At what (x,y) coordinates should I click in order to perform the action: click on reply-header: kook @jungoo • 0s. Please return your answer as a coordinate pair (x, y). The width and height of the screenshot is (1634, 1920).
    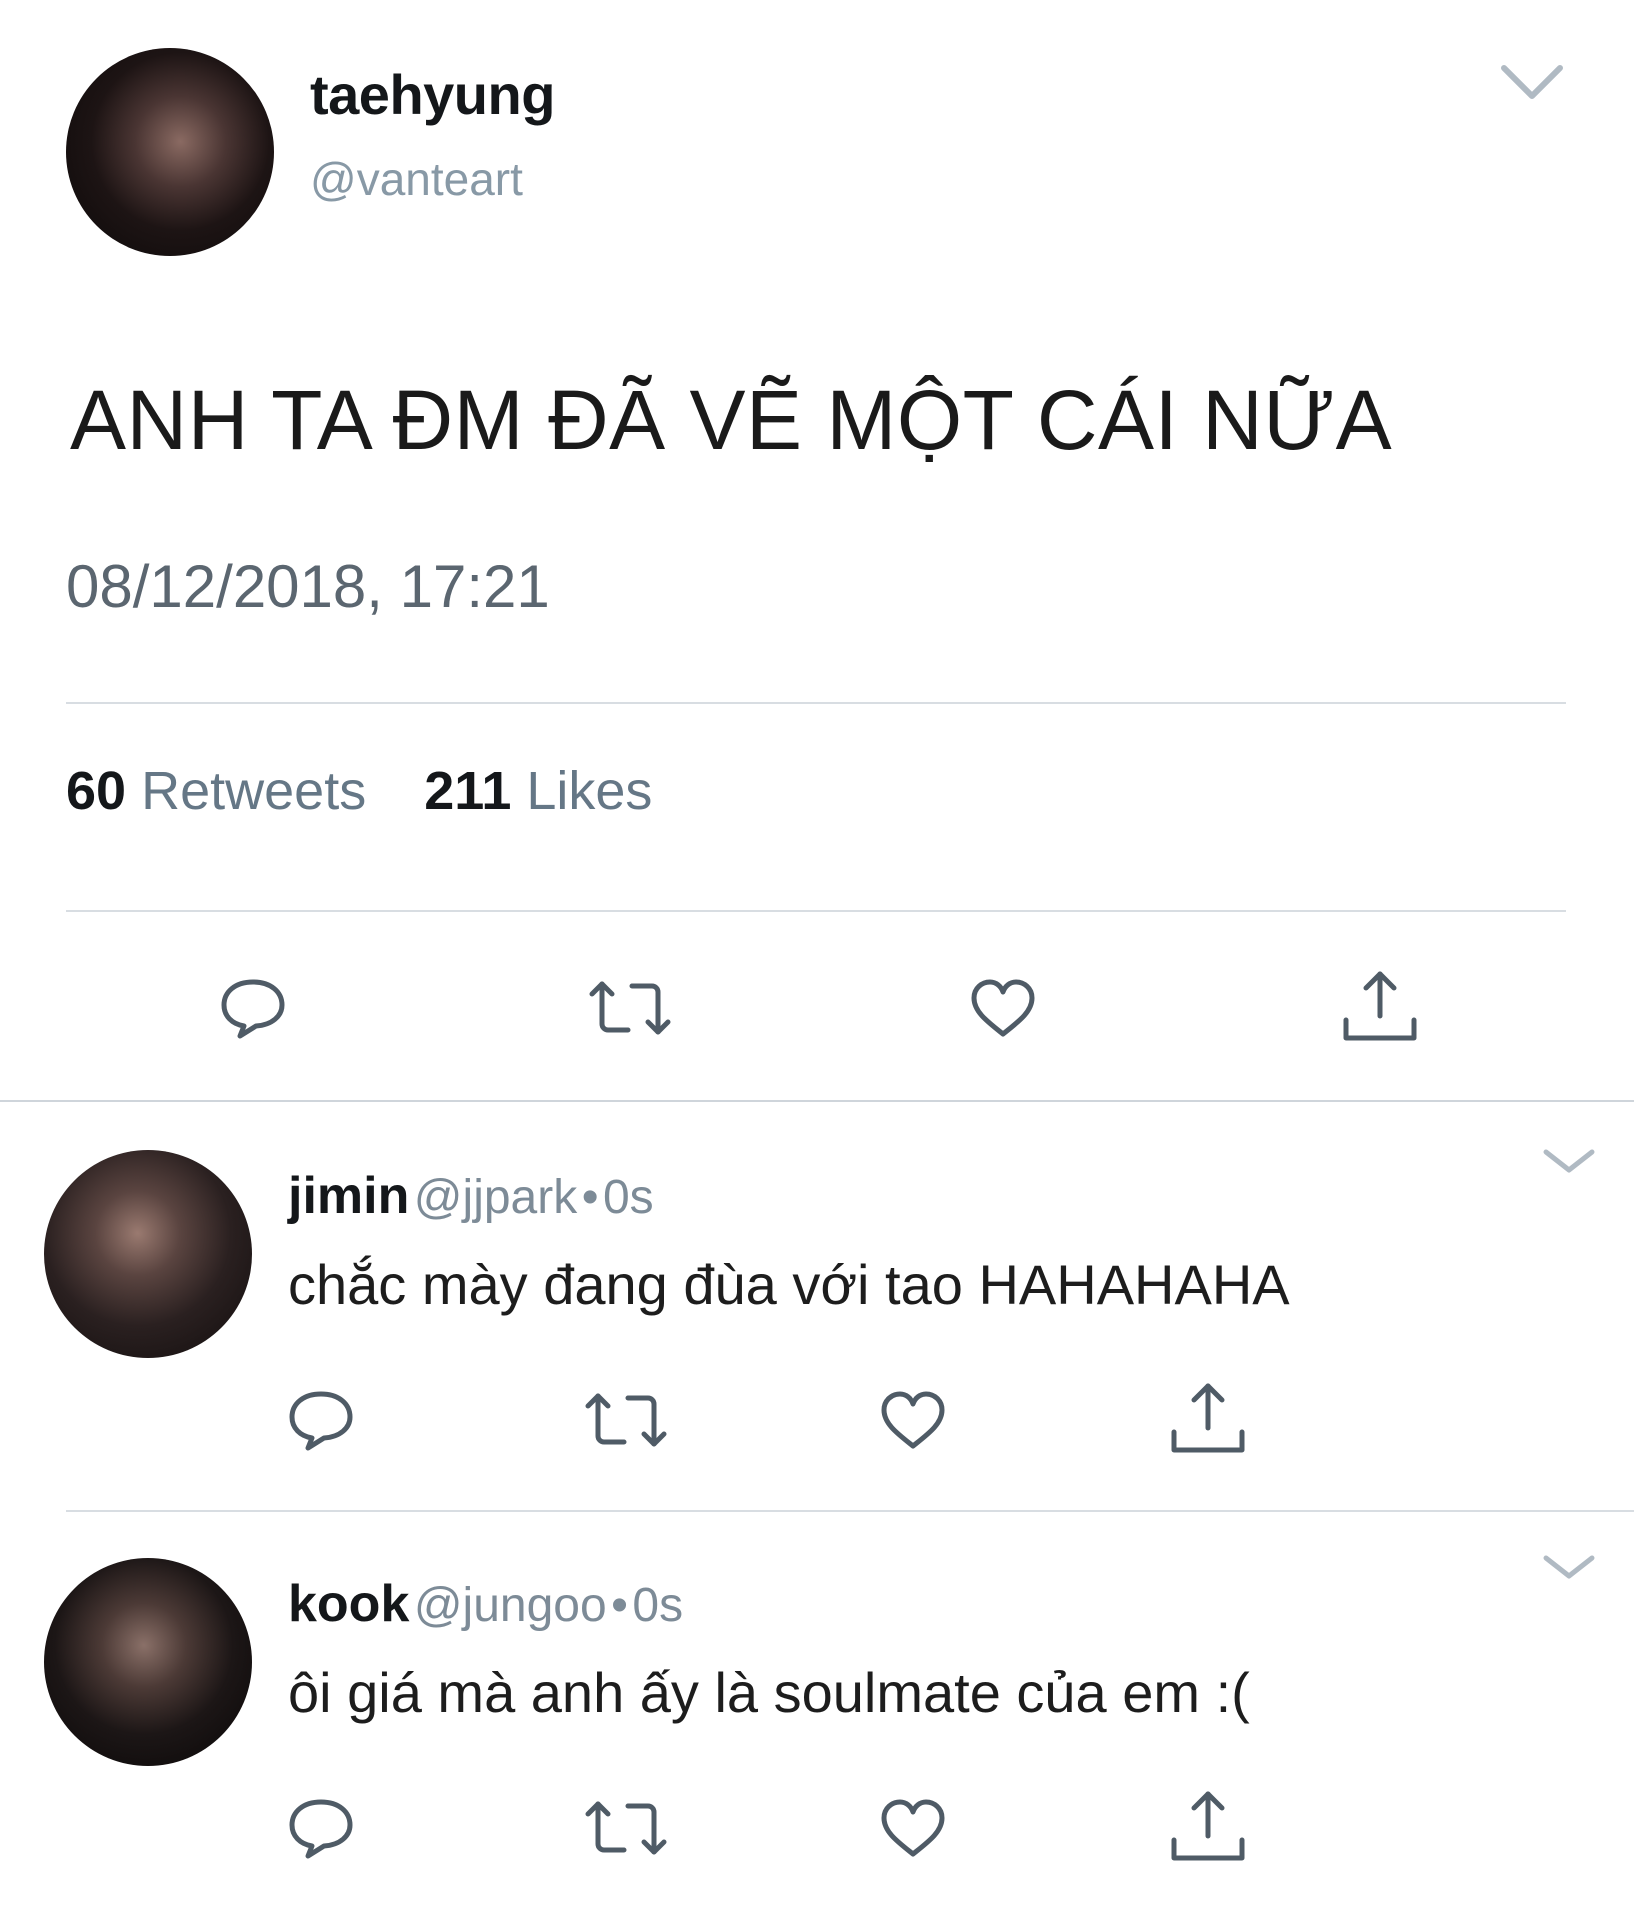
    Looking at the image, I should click on (485, 1604).